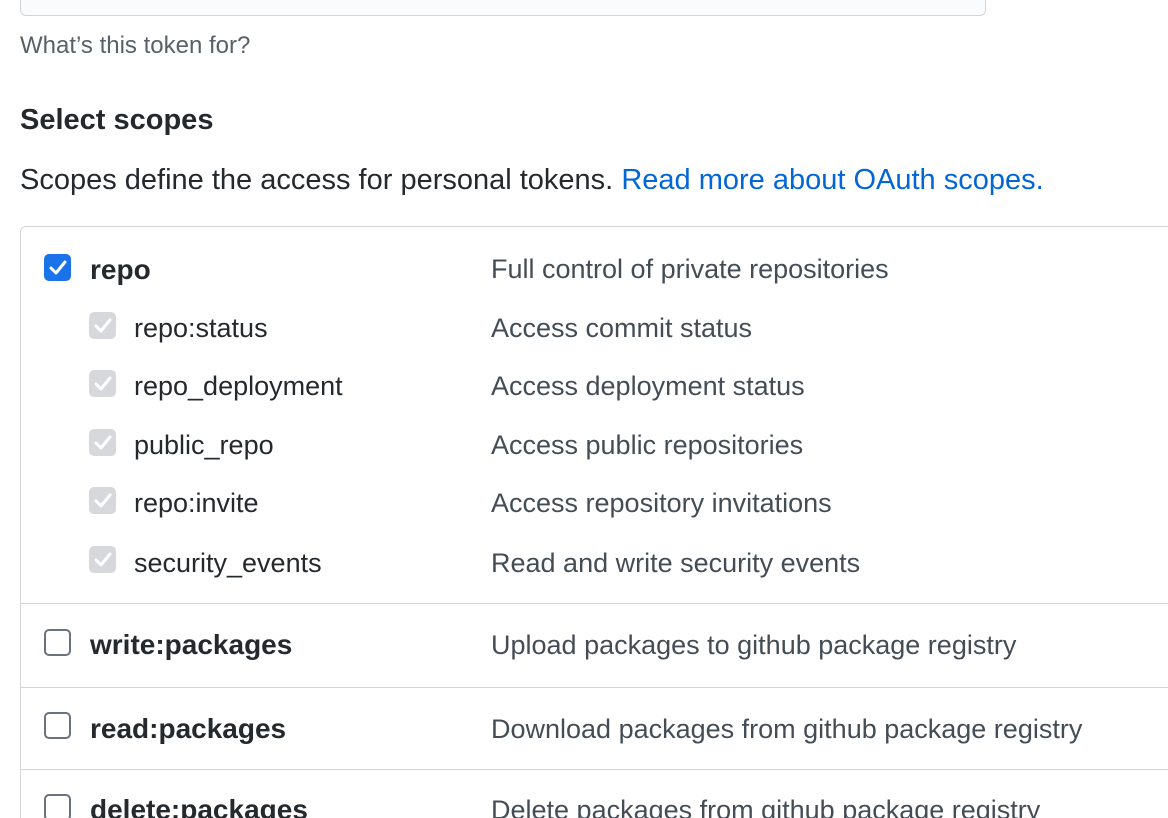  I want to click on read-packages-checkbox, so click(57, 725).